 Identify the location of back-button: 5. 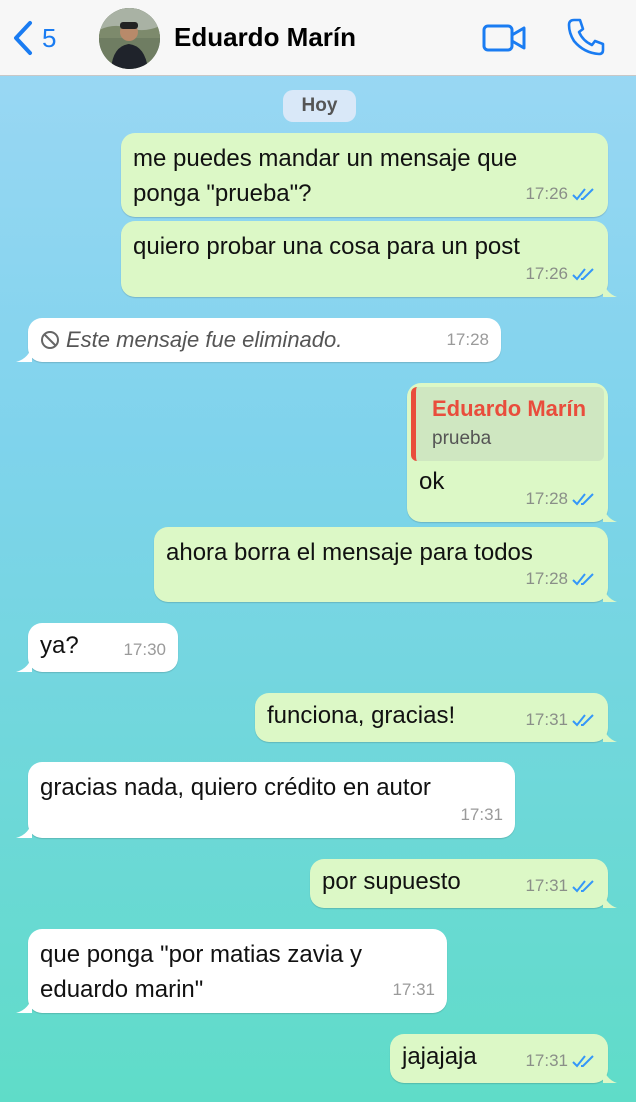
(33, 38).